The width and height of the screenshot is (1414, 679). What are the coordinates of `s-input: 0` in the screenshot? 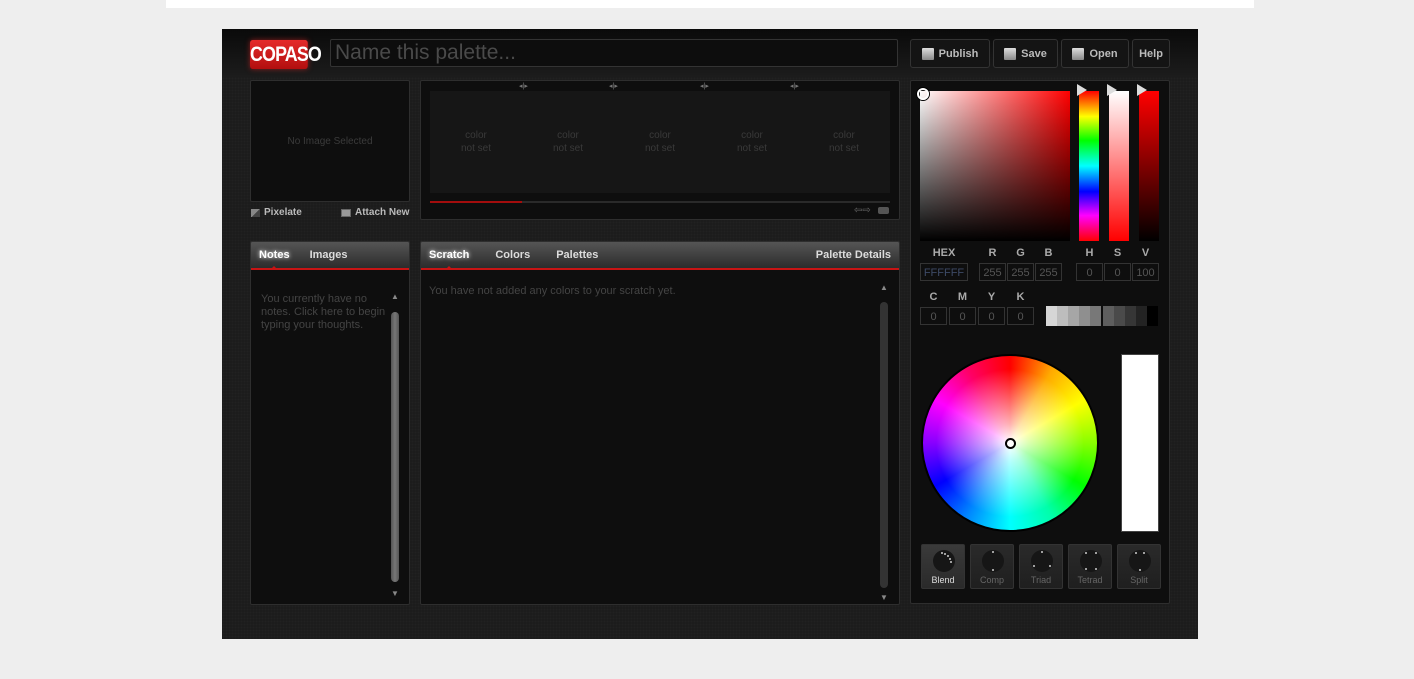 It's located at (1117, 272).